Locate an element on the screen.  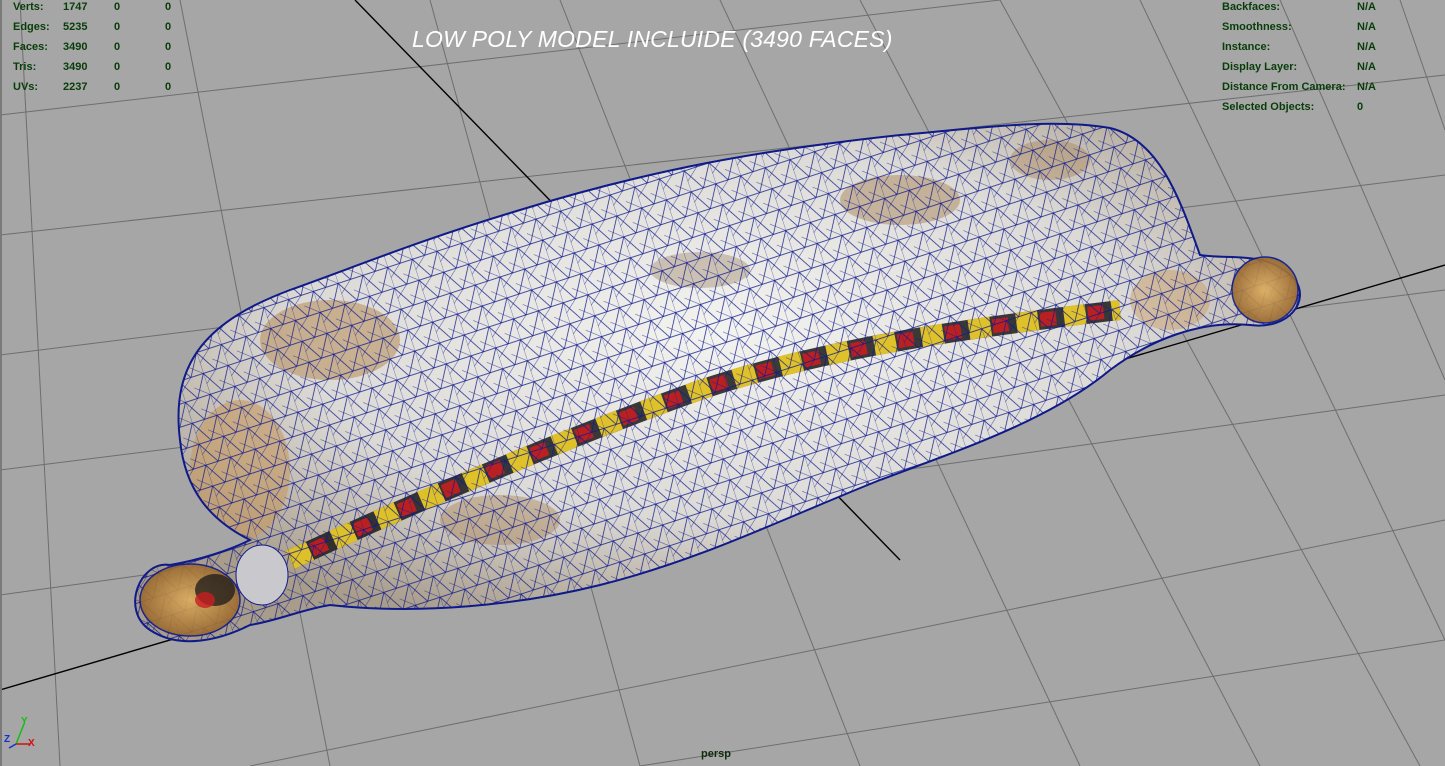
hud-value: 5235 is located at coordinates (75, 27).